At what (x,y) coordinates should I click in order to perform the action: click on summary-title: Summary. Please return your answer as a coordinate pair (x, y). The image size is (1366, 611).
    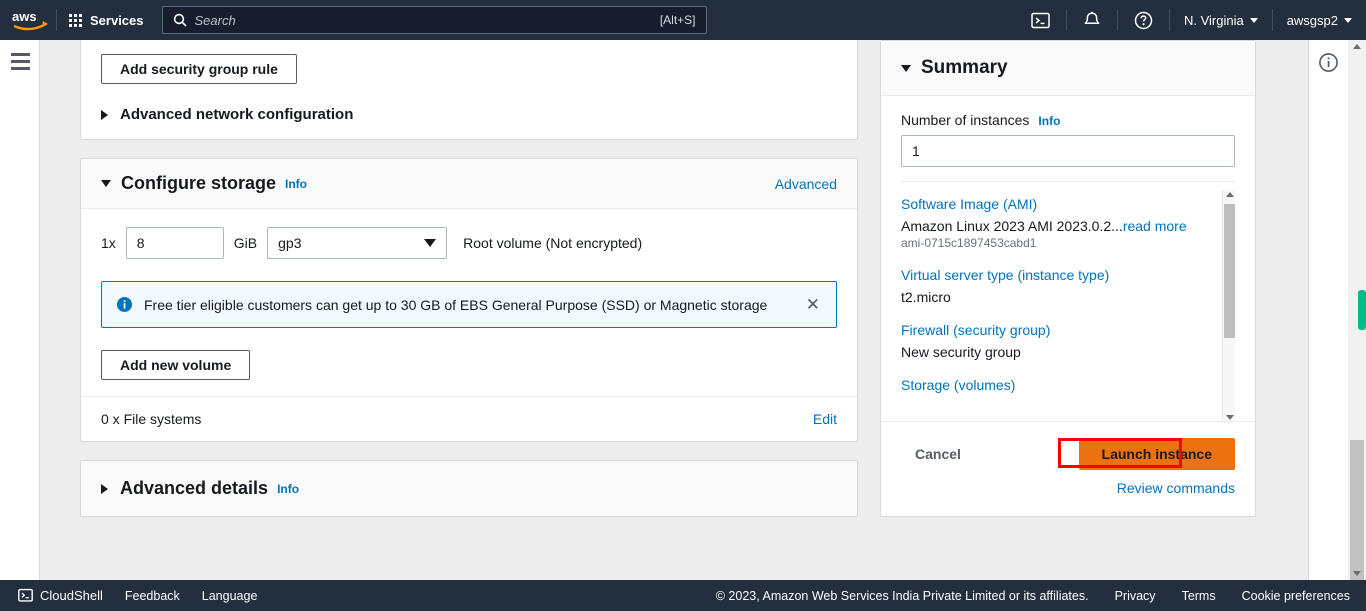
    Looking at the image, I should click on (964, 67).